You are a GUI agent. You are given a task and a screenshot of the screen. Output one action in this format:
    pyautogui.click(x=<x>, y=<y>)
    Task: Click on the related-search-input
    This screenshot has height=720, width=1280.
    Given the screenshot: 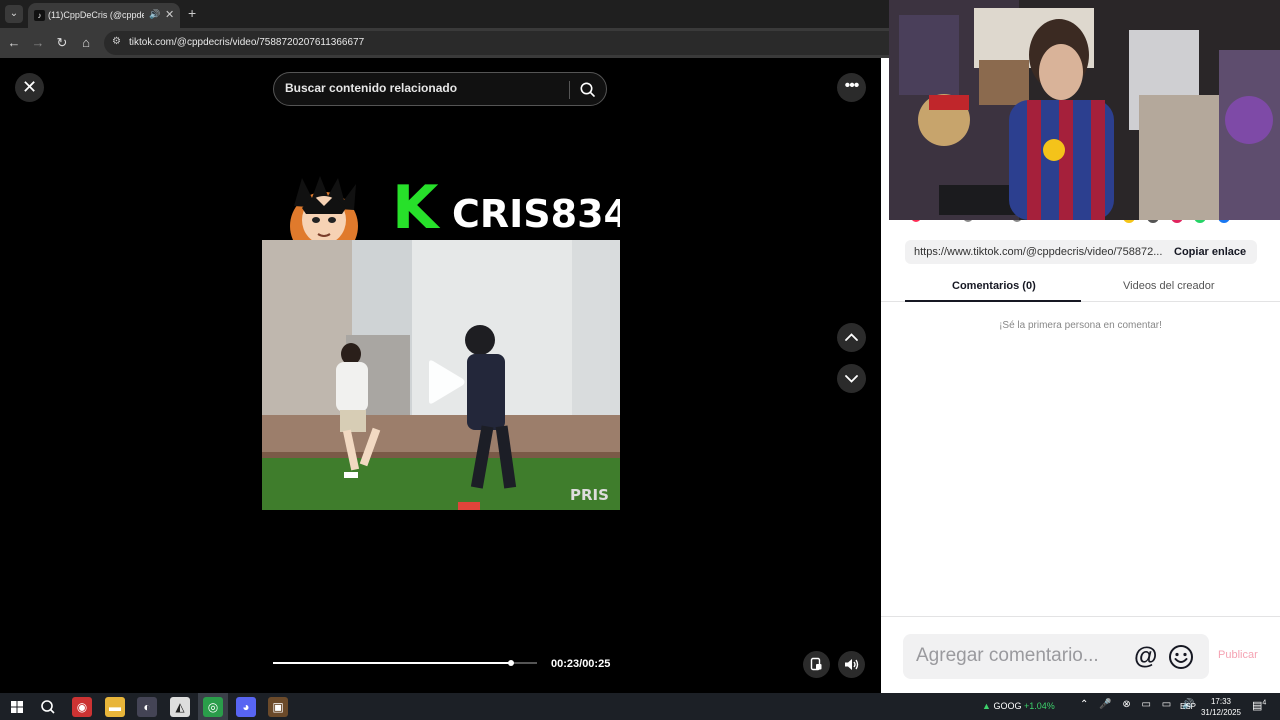 What is the action you would take?
    pyautogui.click(x=420, y=88)
    